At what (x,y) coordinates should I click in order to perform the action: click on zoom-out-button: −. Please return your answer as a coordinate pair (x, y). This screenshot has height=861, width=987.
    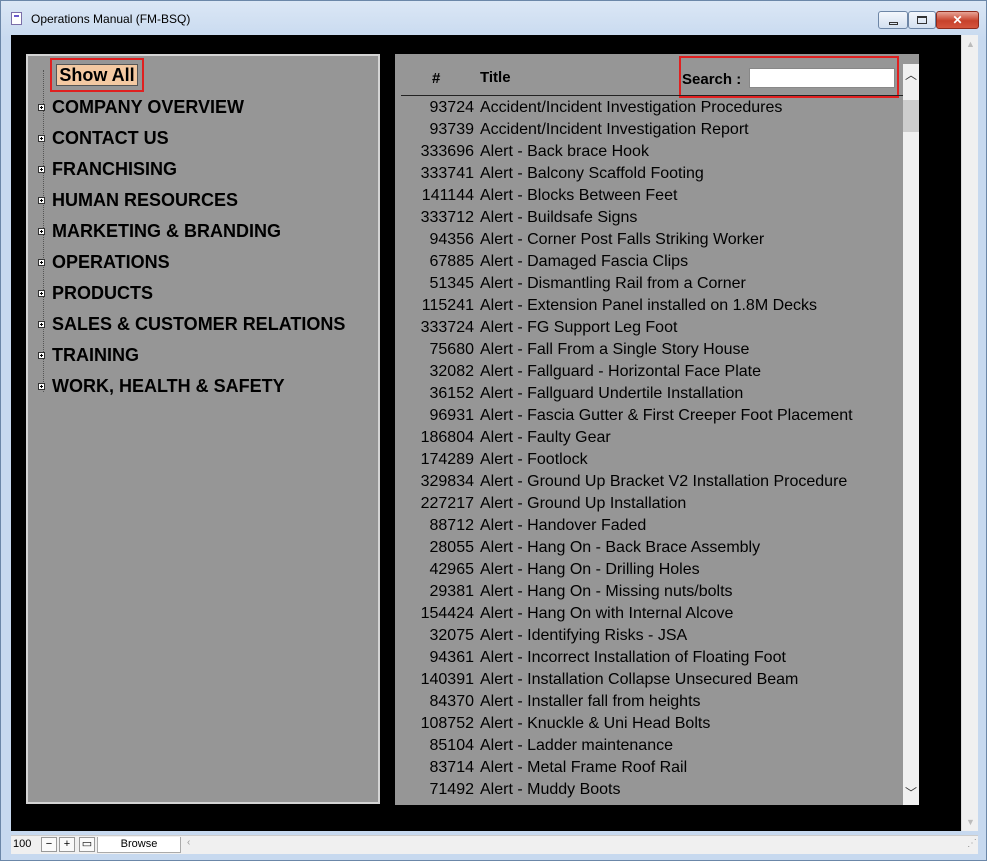
    Looking at the image, I should click on (49, 844).